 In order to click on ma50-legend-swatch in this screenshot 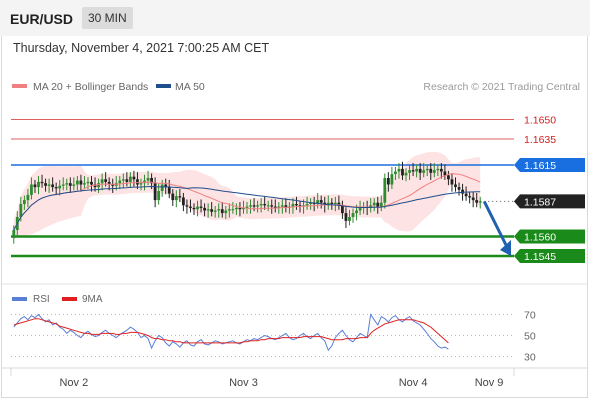, I will do `click(163, 86)`.